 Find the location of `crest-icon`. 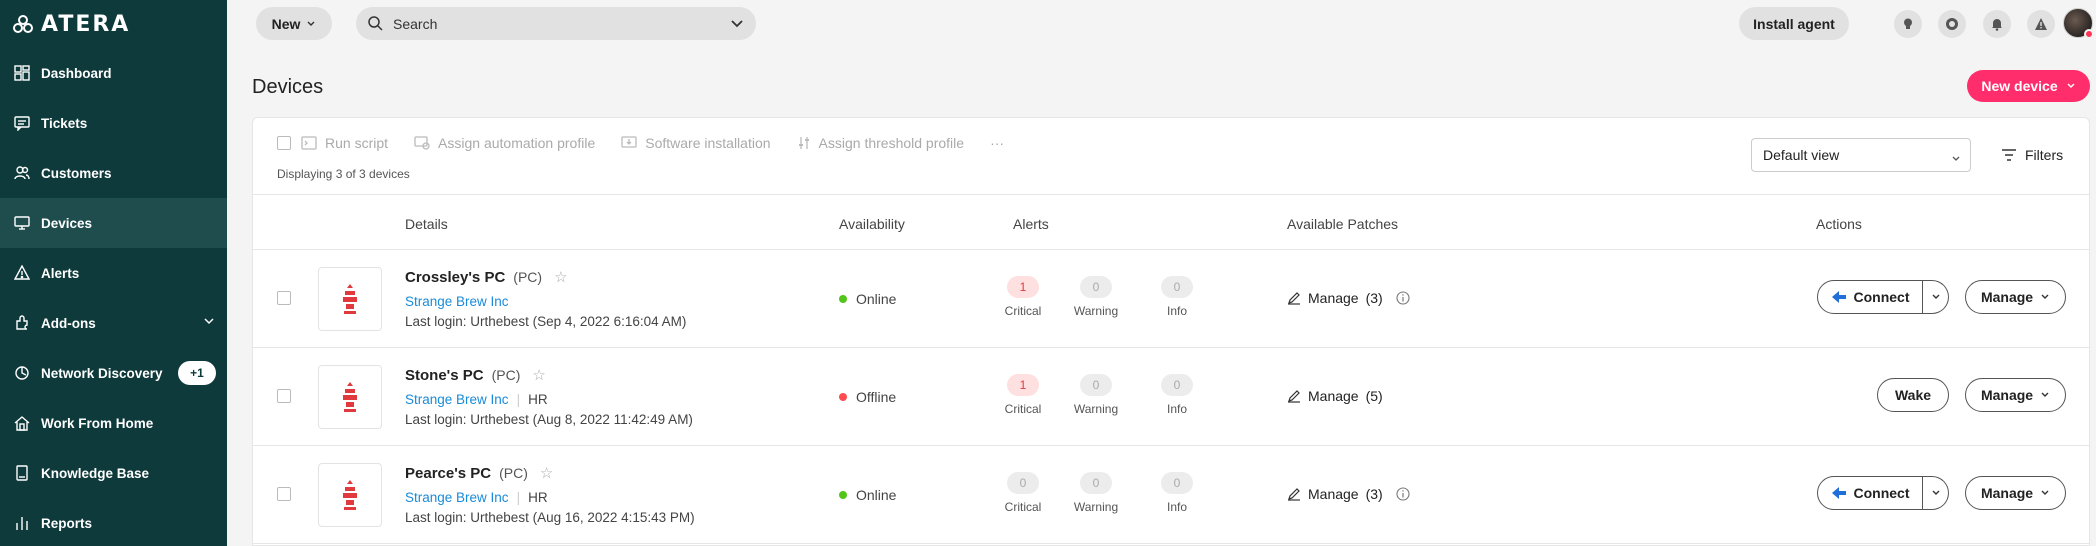

crest-icon is located at coordinates (350, 495).